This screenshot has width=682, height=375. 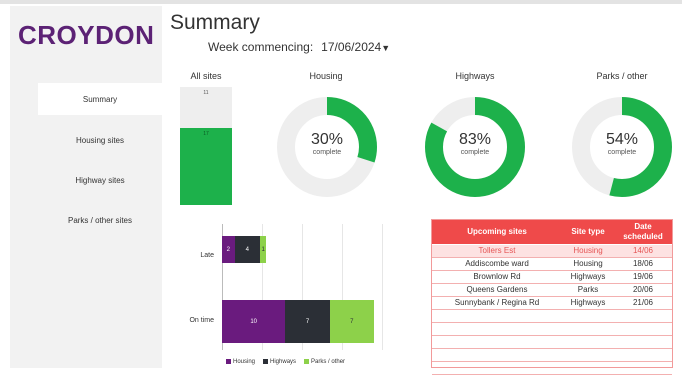 What do you see at coordinates (497, 263) in the screenshot?
I see `cell-site: Addiscombe ward` at bounding box center [497, 263].